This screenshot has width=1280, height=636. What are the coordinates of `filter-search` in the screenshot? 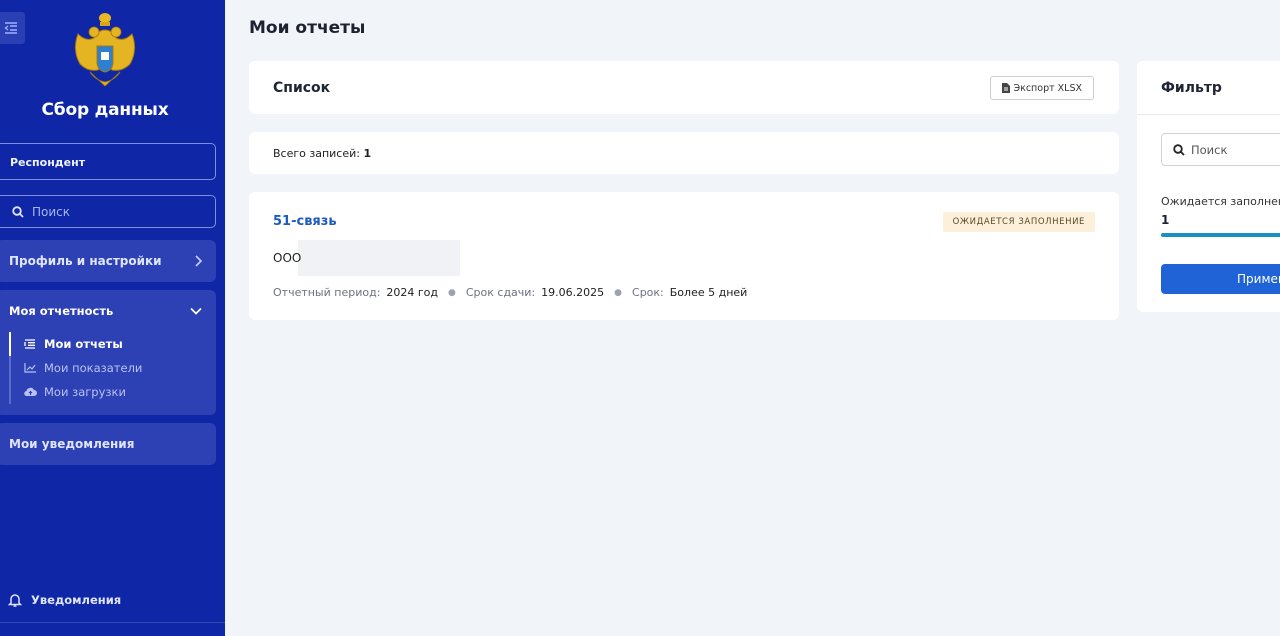 It's located at (1220, 149).